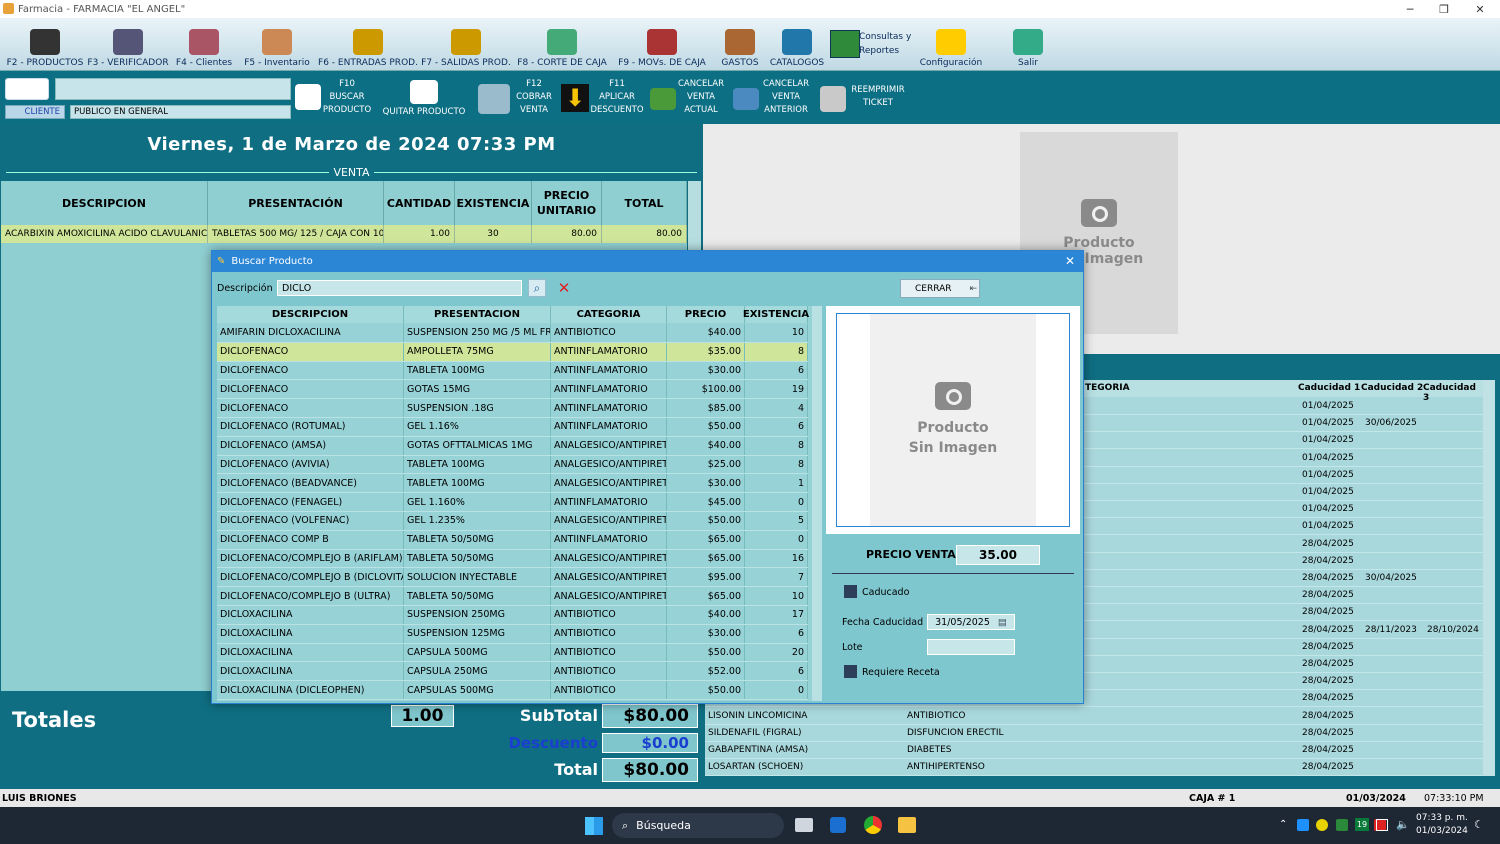 The image size is (1500, 844). I want to click on buscar-producto-button: F10 BUSCAR PRODUCTO, so click(347, 97).